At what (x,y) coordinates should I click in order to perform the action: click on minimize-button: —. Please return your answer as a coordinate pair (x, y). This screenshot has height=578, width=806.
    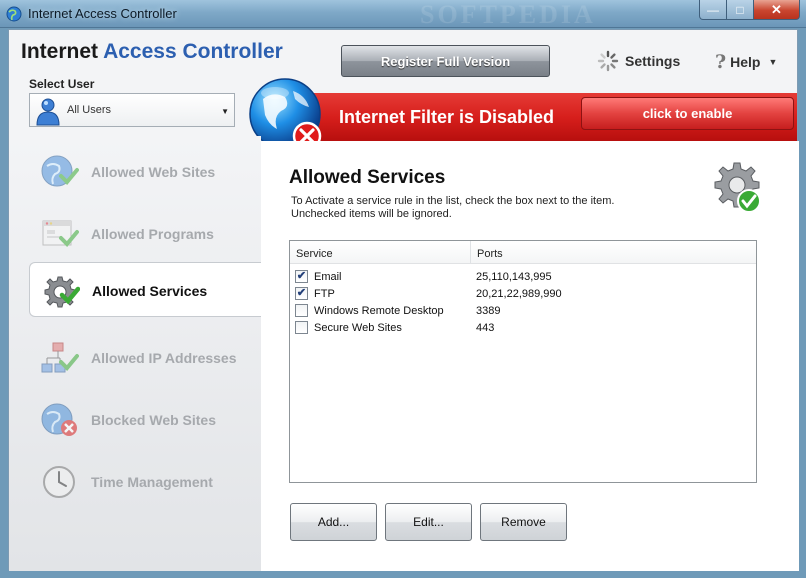
    Looking at the image, I should click on (713, 10).